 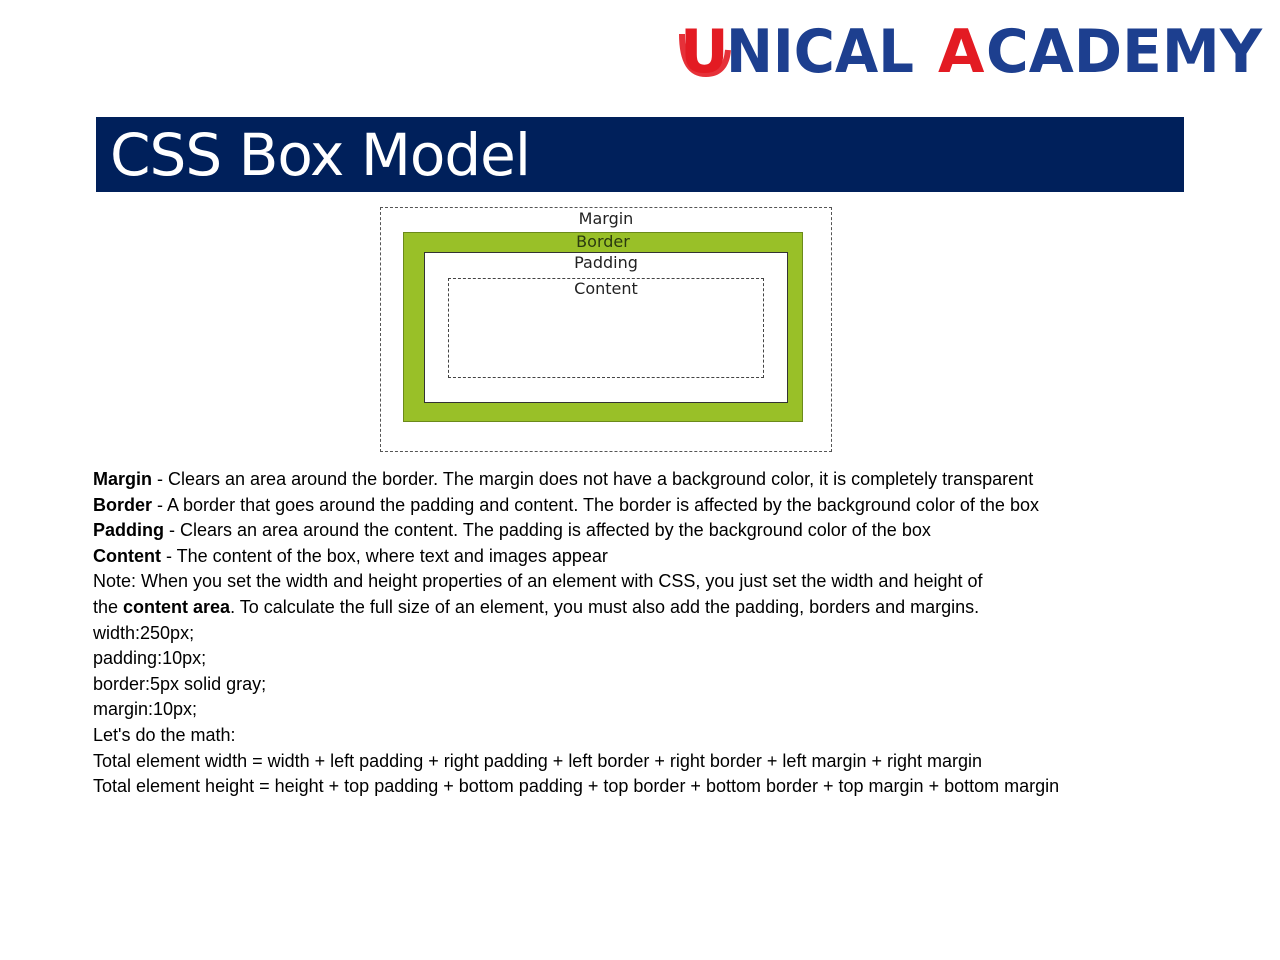 What do you see at coordinates (603, 241) in the screenshot?
I see `border-label: Border` at bounding box center [603, 241].